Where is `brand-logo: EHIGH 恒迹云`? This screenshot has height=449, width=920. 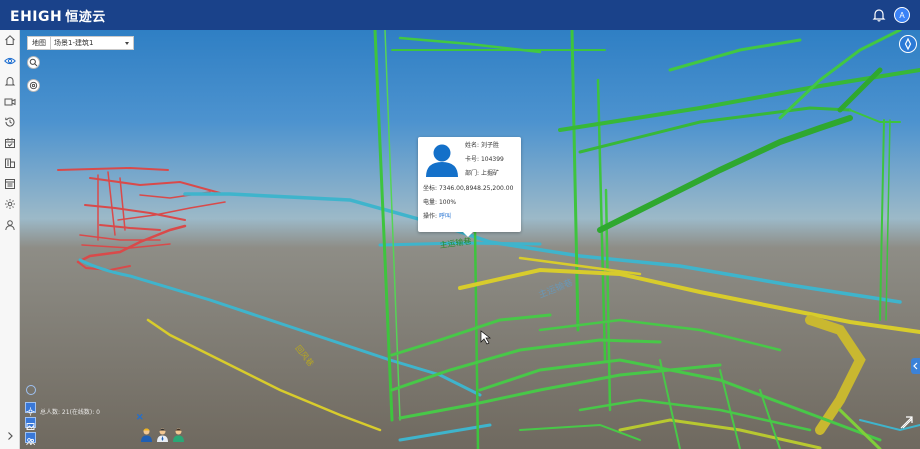 brand-logo: EHIGH 恒迹云 is located at coordinates (58, 15).